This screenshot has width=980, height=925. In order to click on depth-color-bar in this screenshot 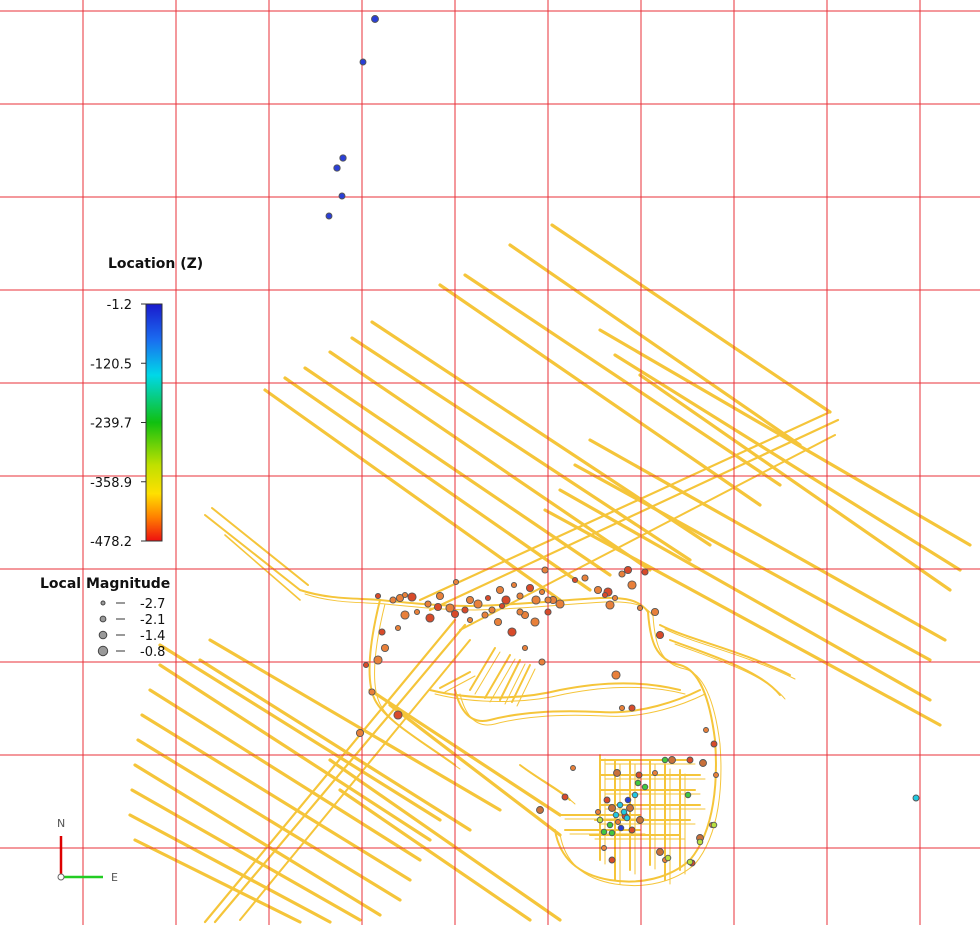, I will do `click(154, 422)`.